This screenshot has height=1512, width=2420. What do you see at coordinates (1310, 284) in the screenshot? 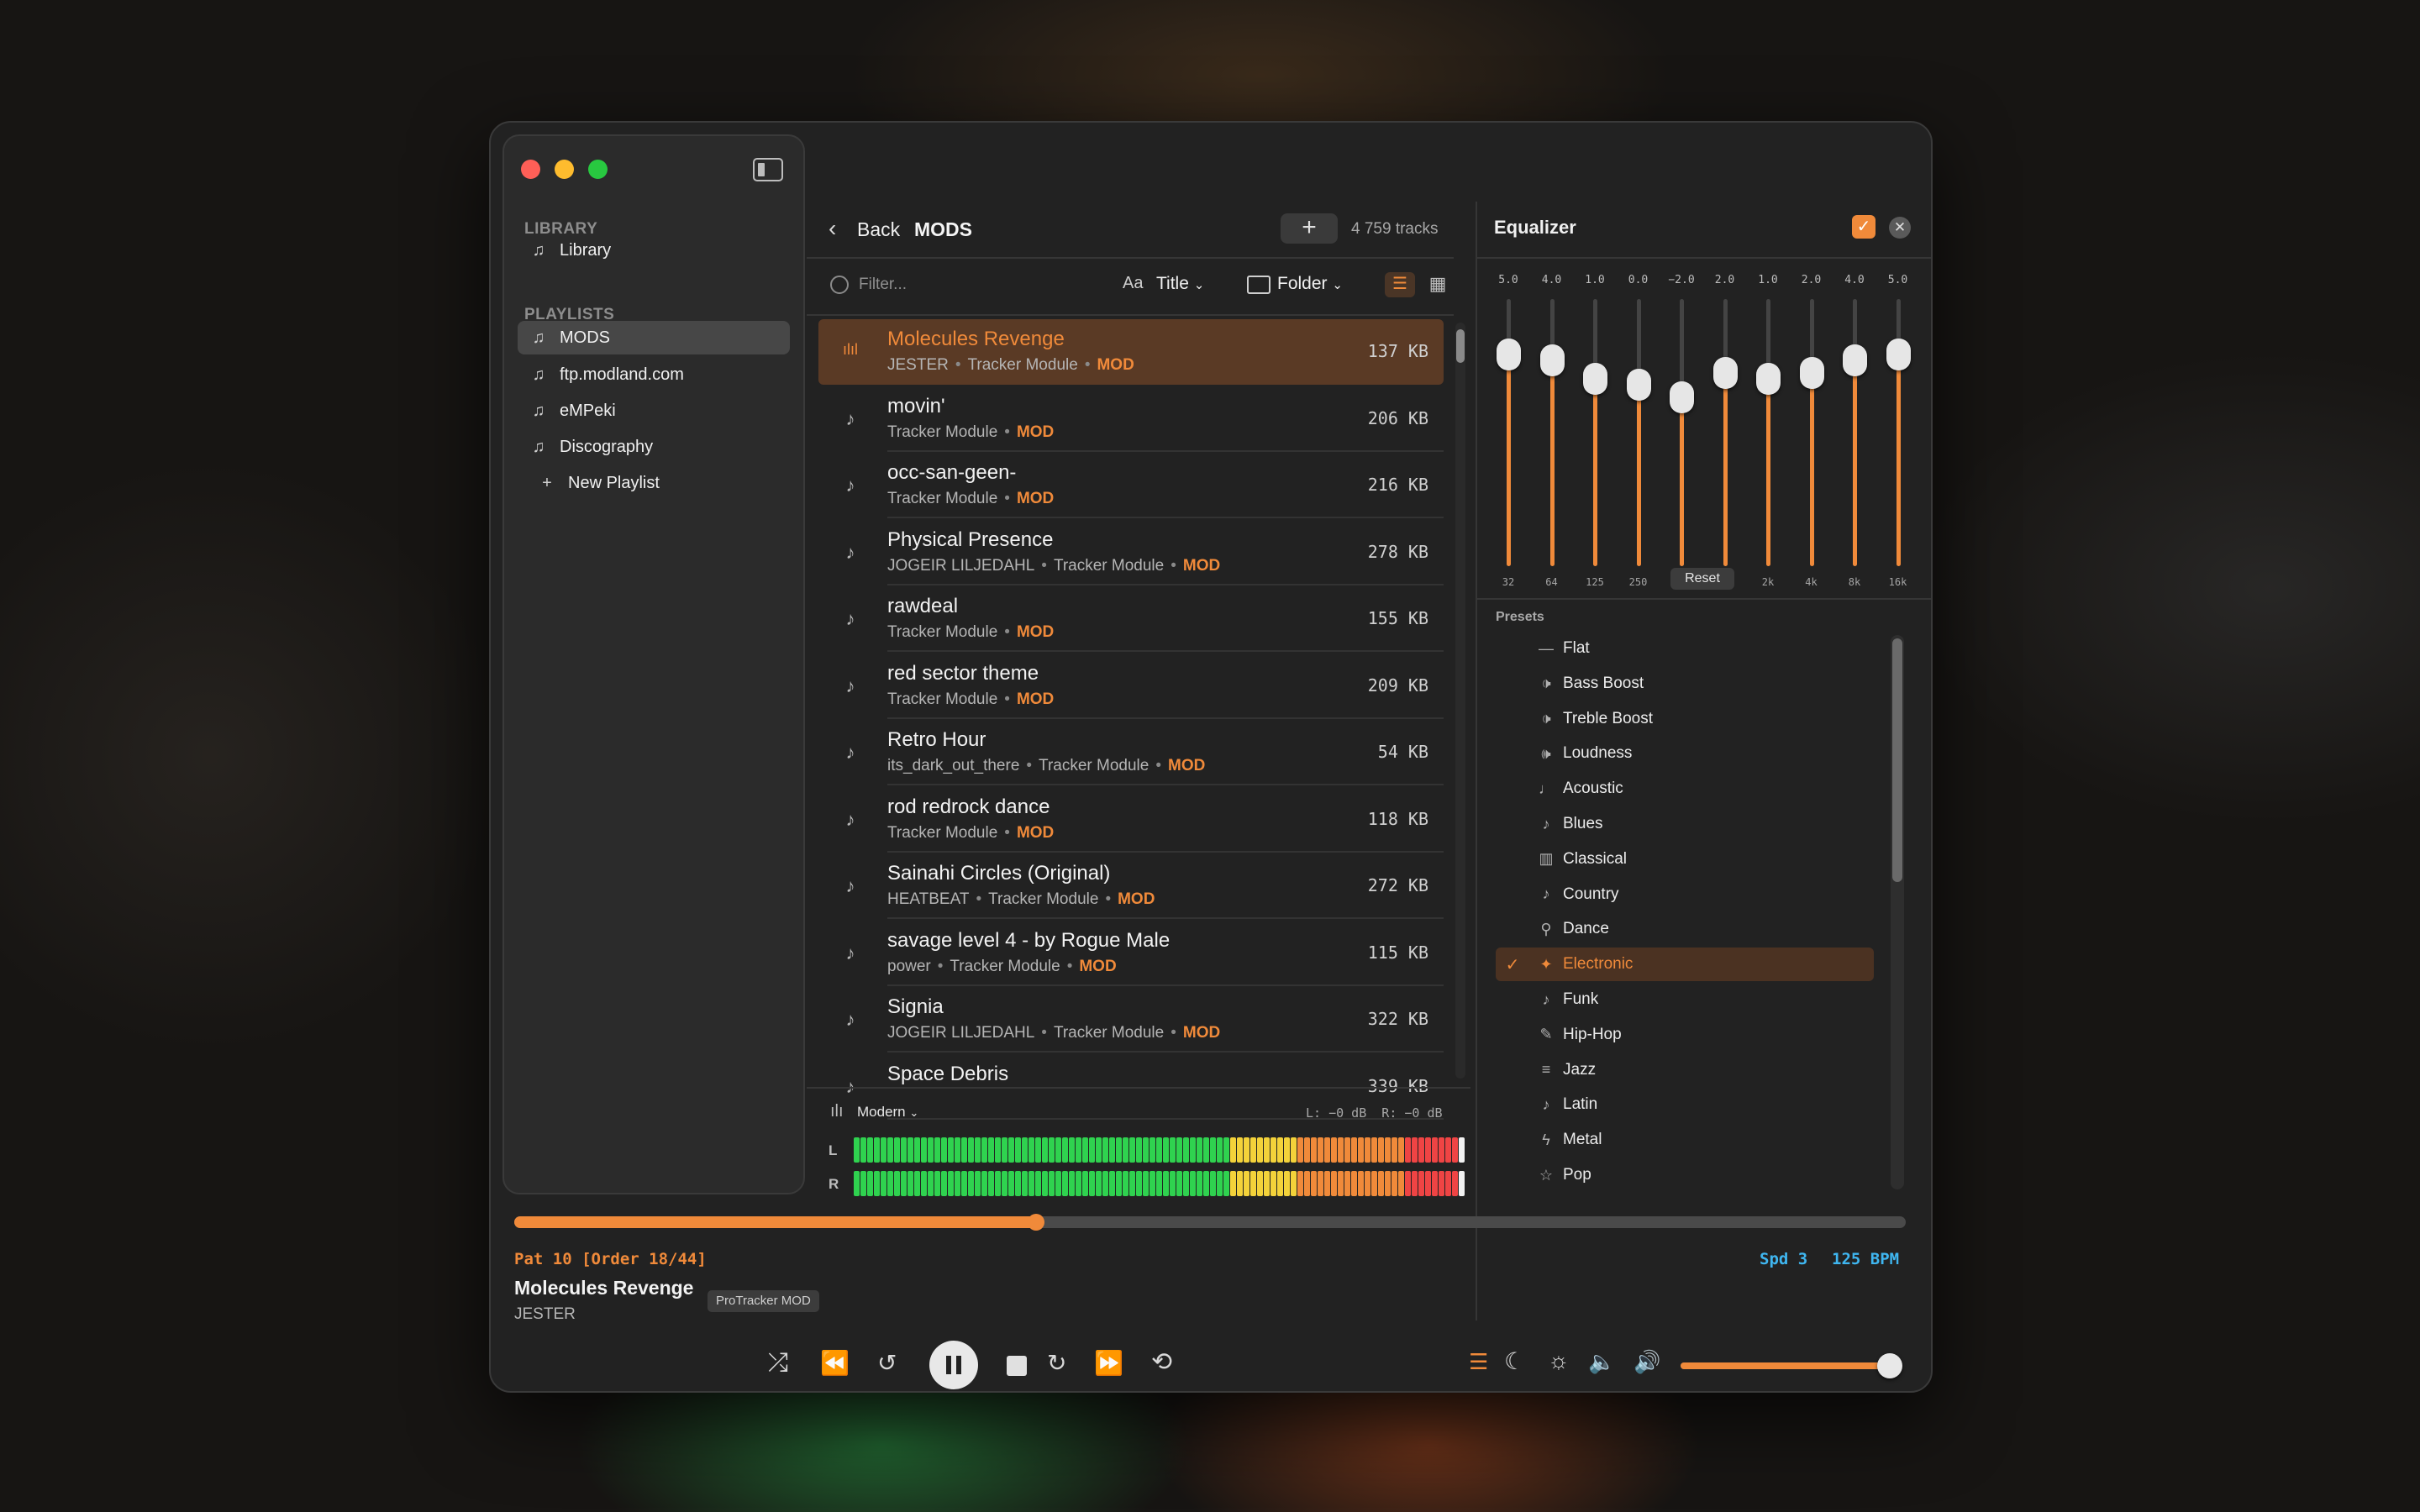
I see `group-by-folder-dropdown: Folder ⌄` at bounding box center [1310, 284].